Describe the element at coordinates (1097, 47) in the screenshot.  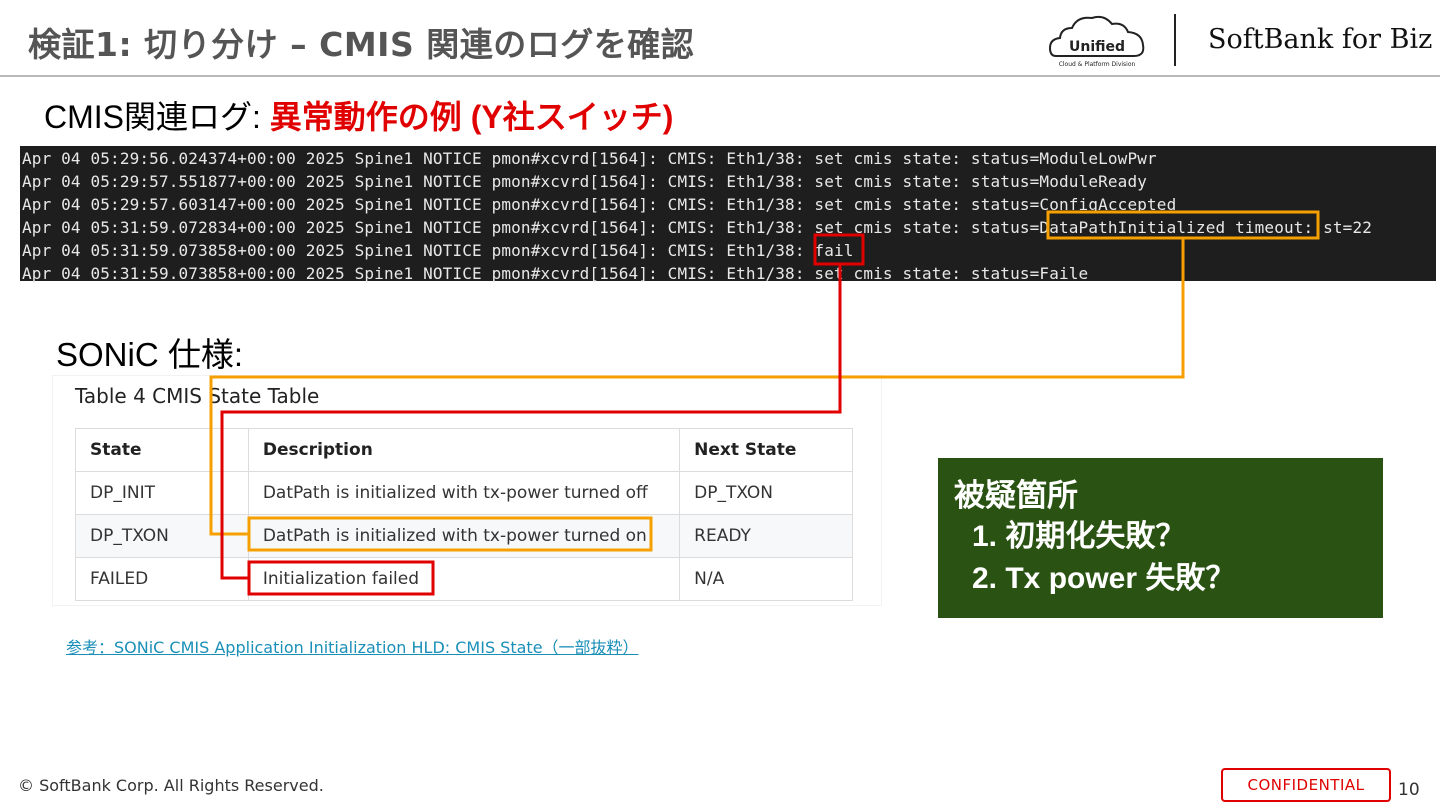
I see `logo-unified-text: Unified` at that location.